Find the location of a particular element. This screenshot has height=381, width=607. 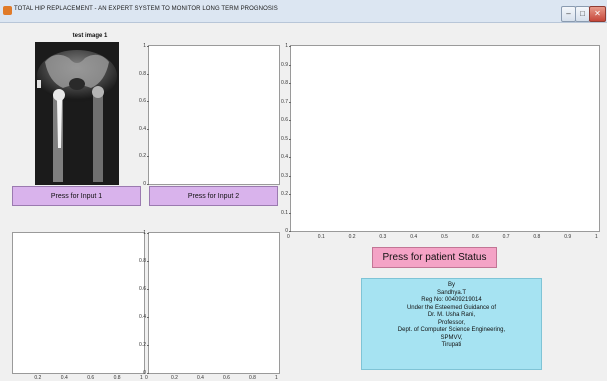

credit-line: By is located at coordinates (451, 285).